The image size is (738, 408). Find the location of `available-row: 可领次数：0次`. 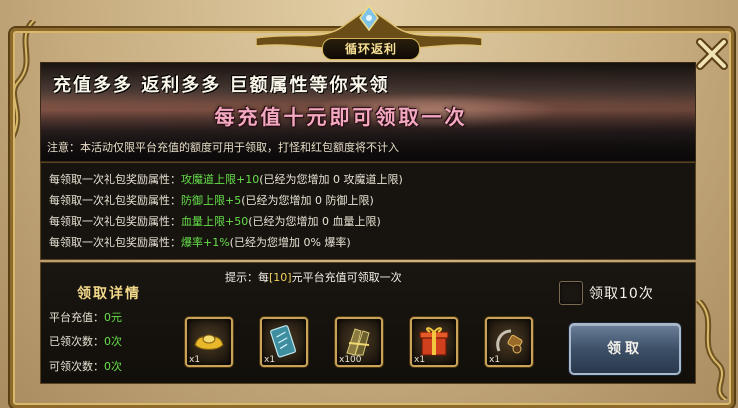

available-row: 可领次数：0次 is located at coordinates (85, 366).